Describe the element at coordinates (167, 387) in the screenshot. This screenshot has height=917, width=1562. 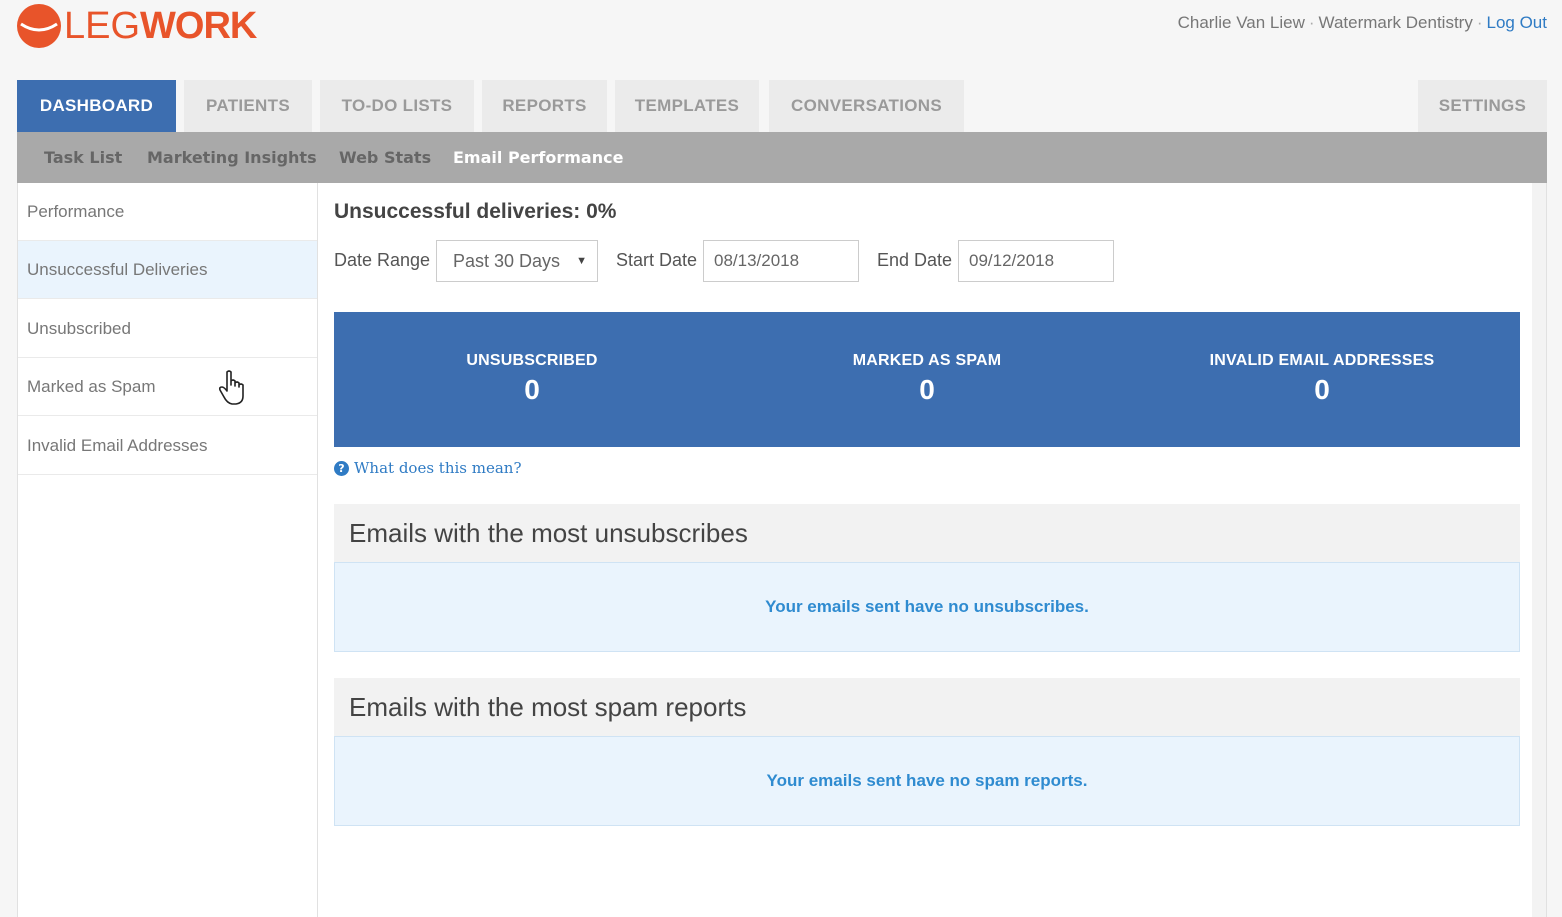
I see `sidebar-item-marked-as-spam: Marked as Spam` at that location.